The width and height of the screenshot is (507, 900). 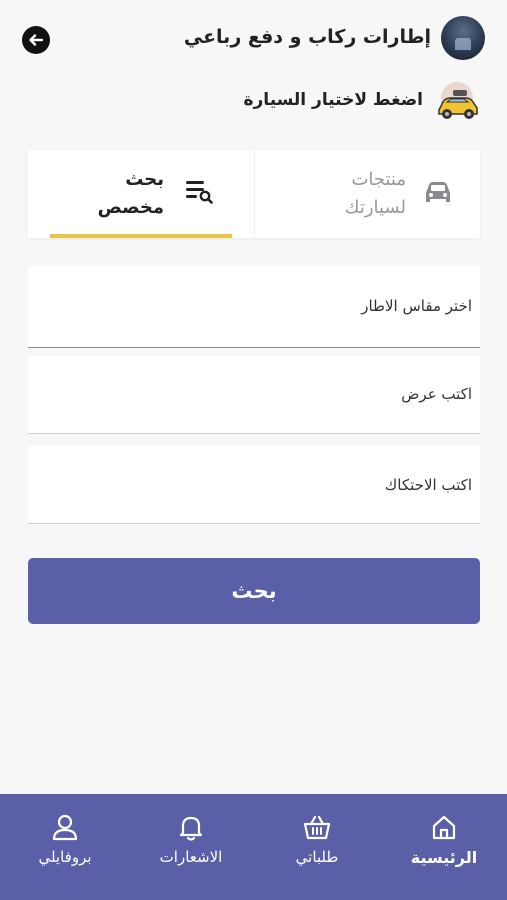 I want to click on select-car-label: اضغط لاختيار السيارة, so click(x=333, y=100).